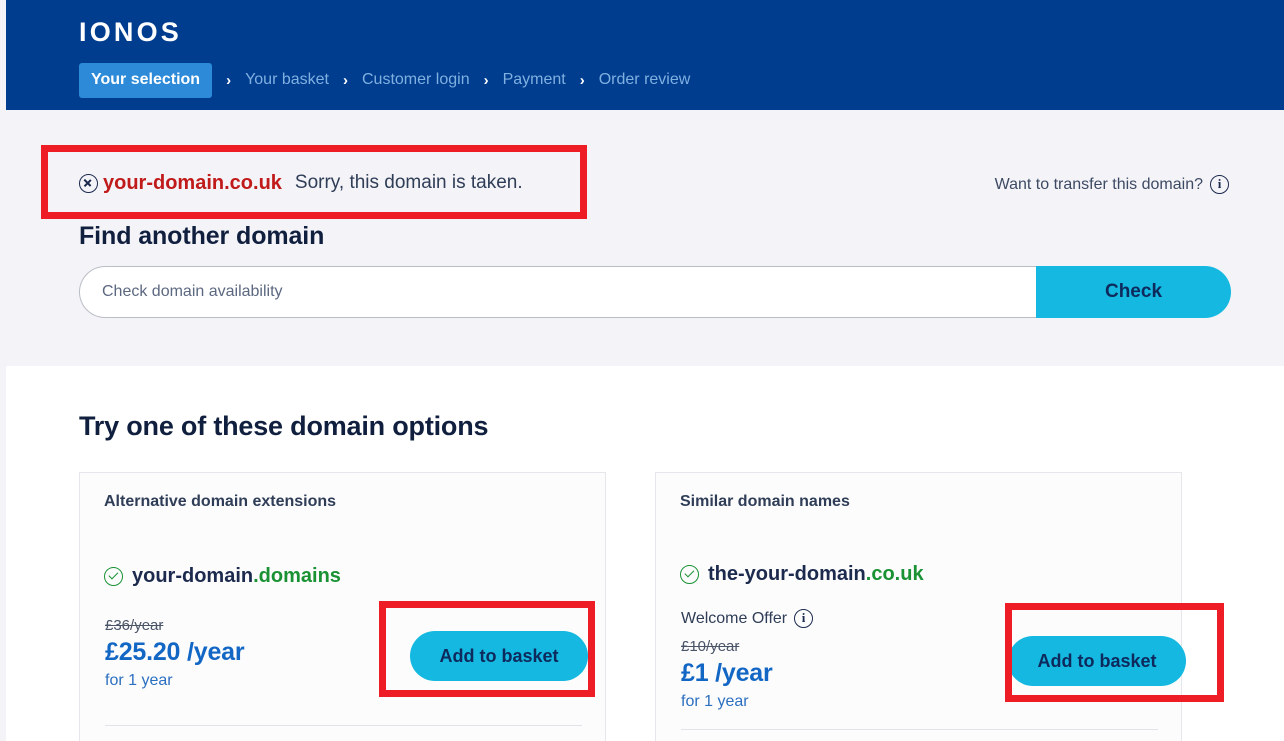 This screenshot has width=1284, height=741. What do you see at coordinates (220, 501) in the screenshot?
I see `card-title: Alternative domain extensions` at bounding box center [220, 501].